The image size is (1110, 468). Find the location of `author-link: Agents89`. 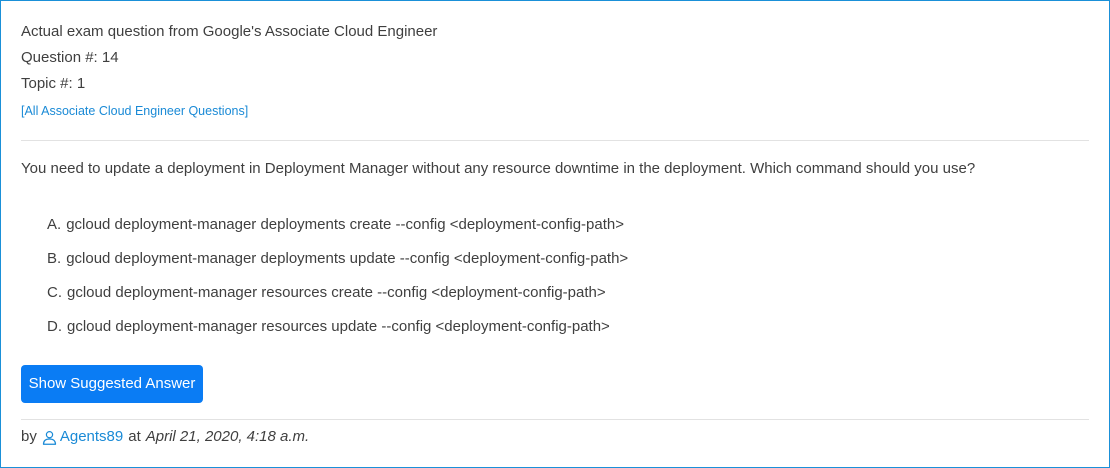

author-link: Agents89 is located at coordinates (82, 437).